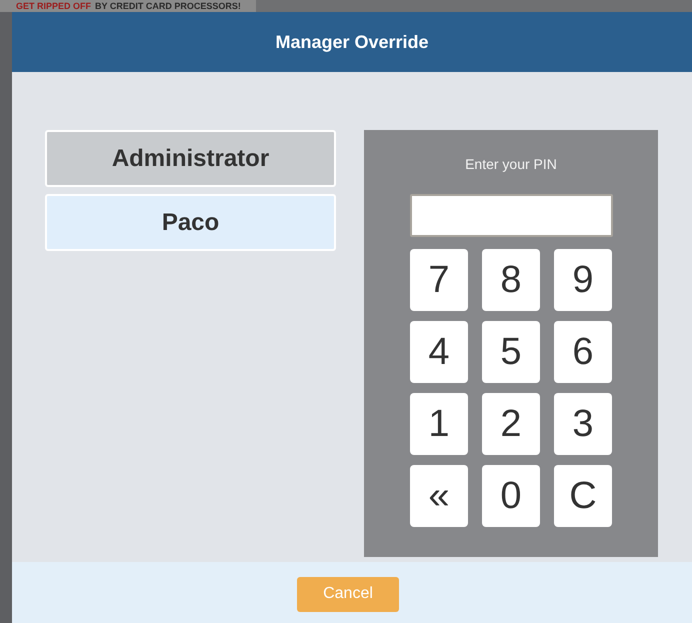  Describe the element at coordinates (583, 496) in the screenshot. I see `keypad-key: C` at that location.